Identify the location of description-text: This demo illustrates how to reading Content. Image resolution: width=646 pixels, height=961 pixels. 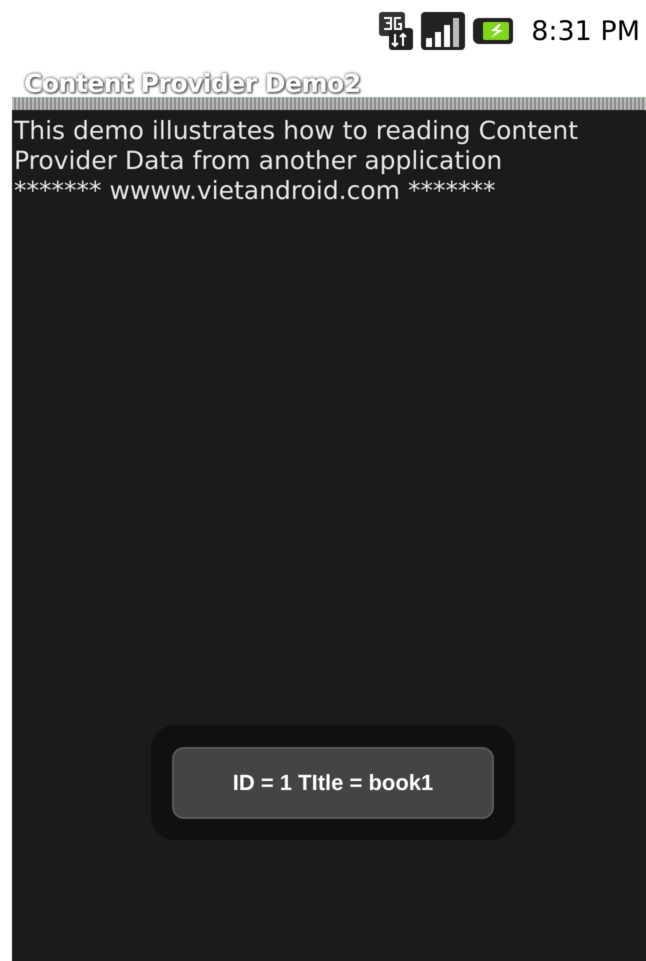
(297, 131).